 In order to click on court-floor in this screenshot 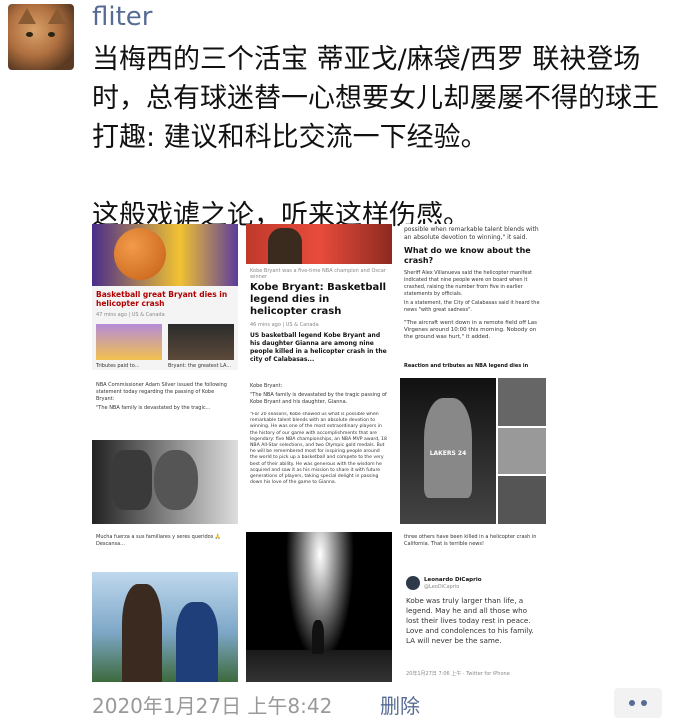, I will do `click(319, 666)`.